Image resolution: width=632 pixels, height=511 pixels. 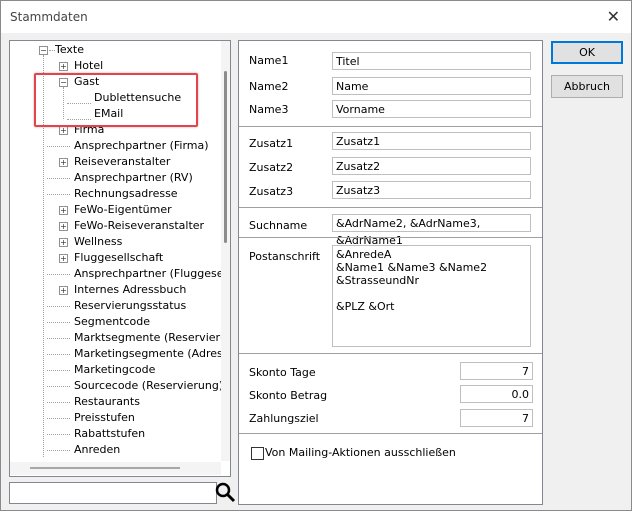 What do you see at coordinates (282, 372) in the screenshot?
I see `skonto-tage-label: Skonto Tage` at bounding box center [282, 372].